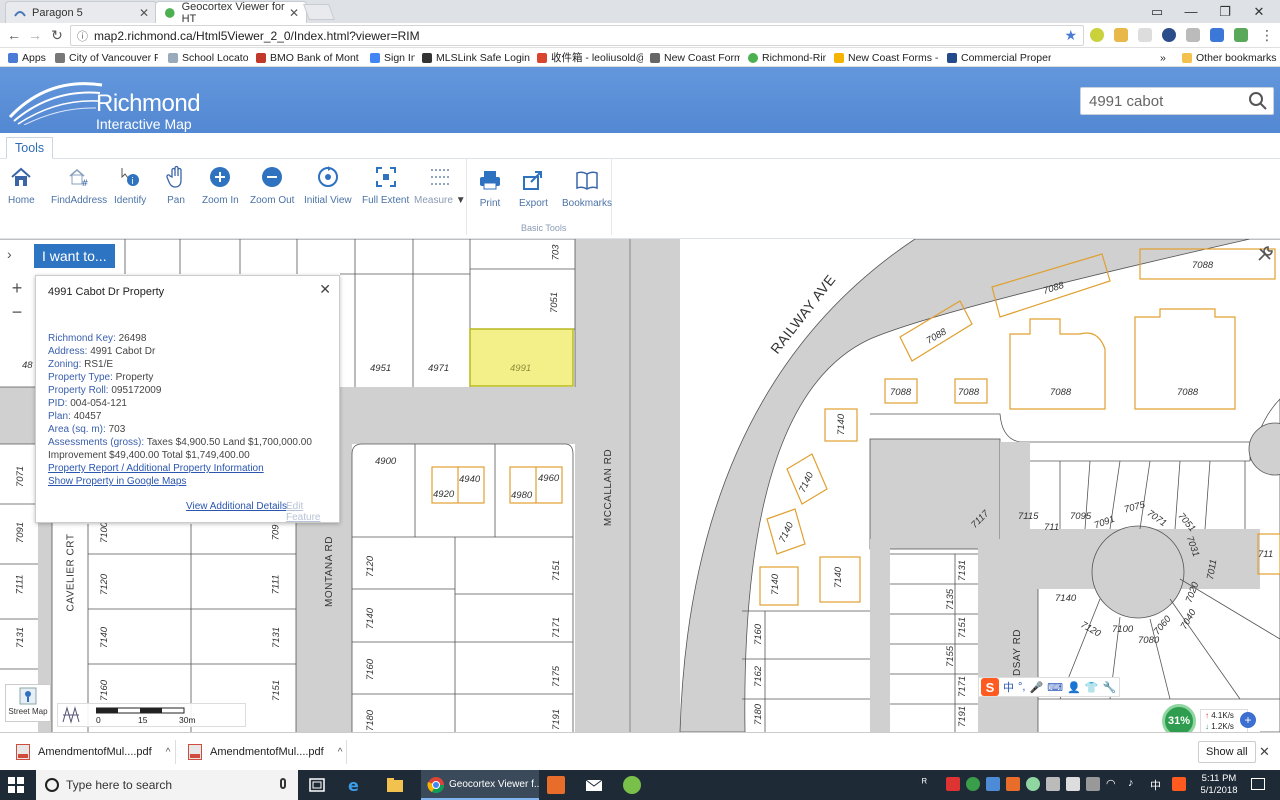 This screenshot has width=1280, height=800. I want to click on forward-arrow-icon: →, so click(35, 35).